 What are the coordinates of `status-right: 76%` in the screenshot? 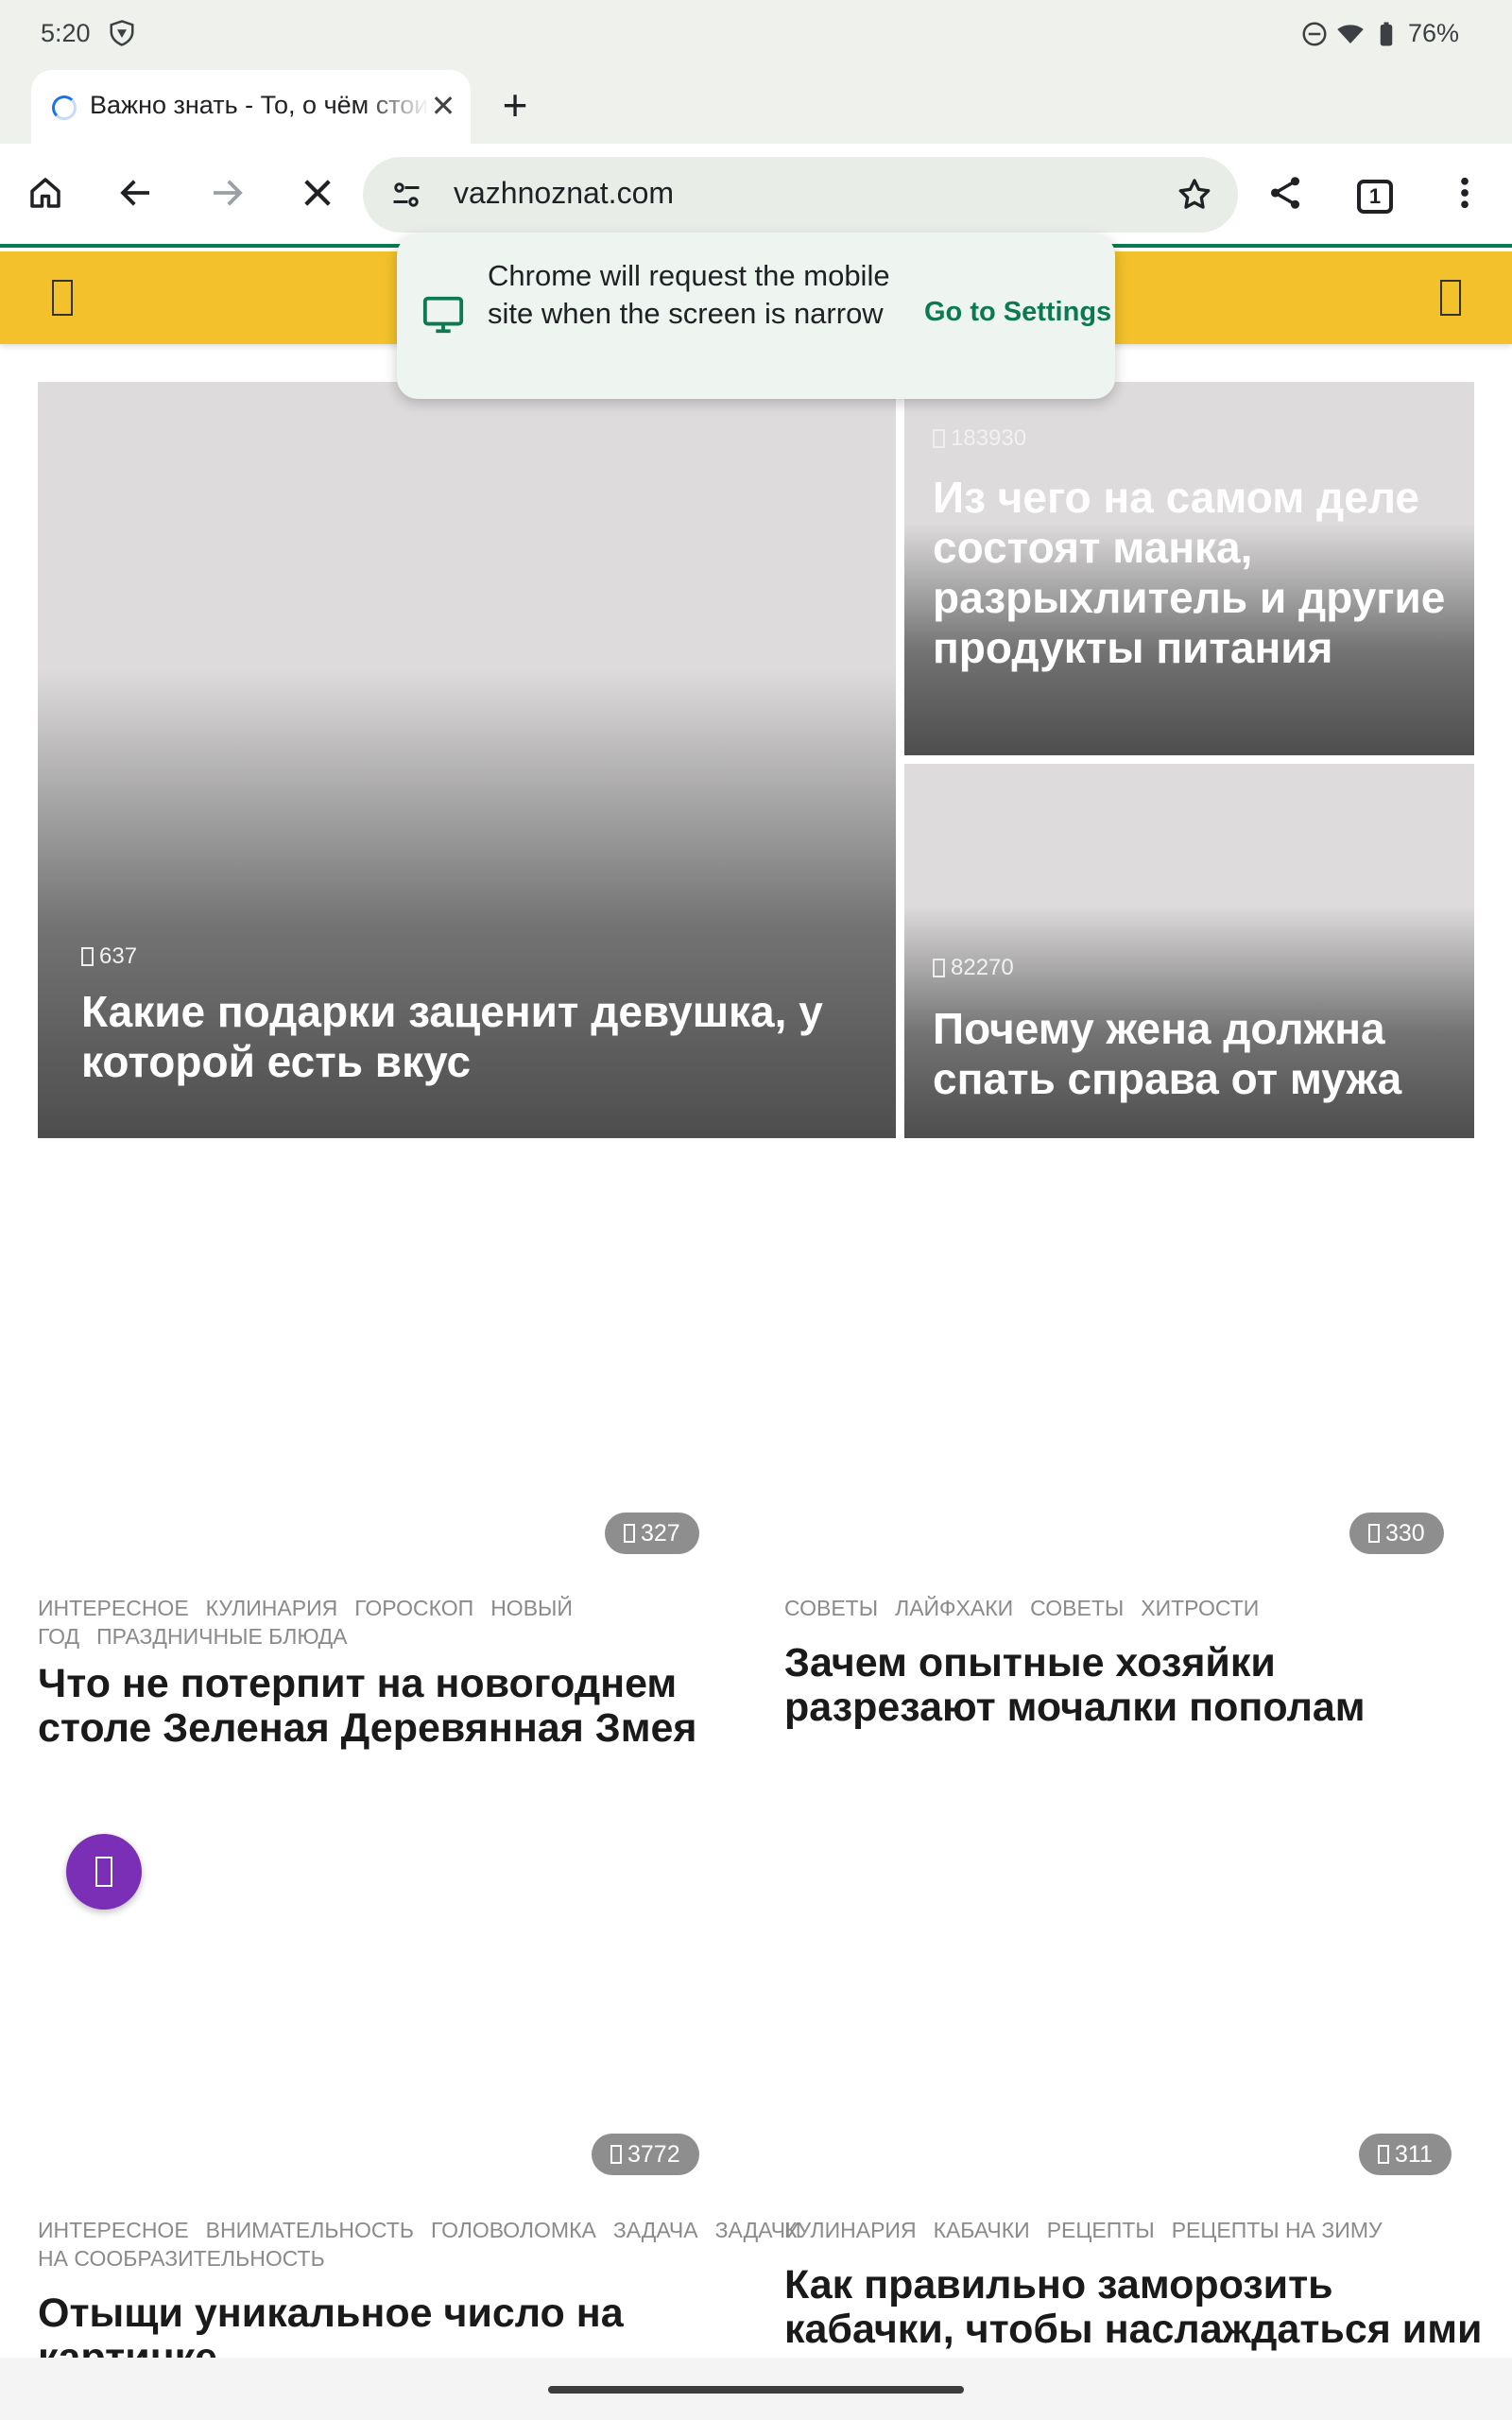 It's located at (1379, 33).